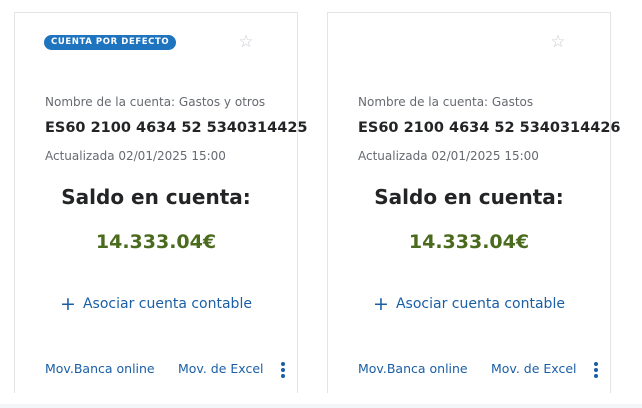 The width and height of the screenshot is (642, 408). What do you see at coordinates (155, 102) in the screenshot?
I see `account-name: Nombre de la cuenta: Gastos y otros` at bounding box center [155, 102].